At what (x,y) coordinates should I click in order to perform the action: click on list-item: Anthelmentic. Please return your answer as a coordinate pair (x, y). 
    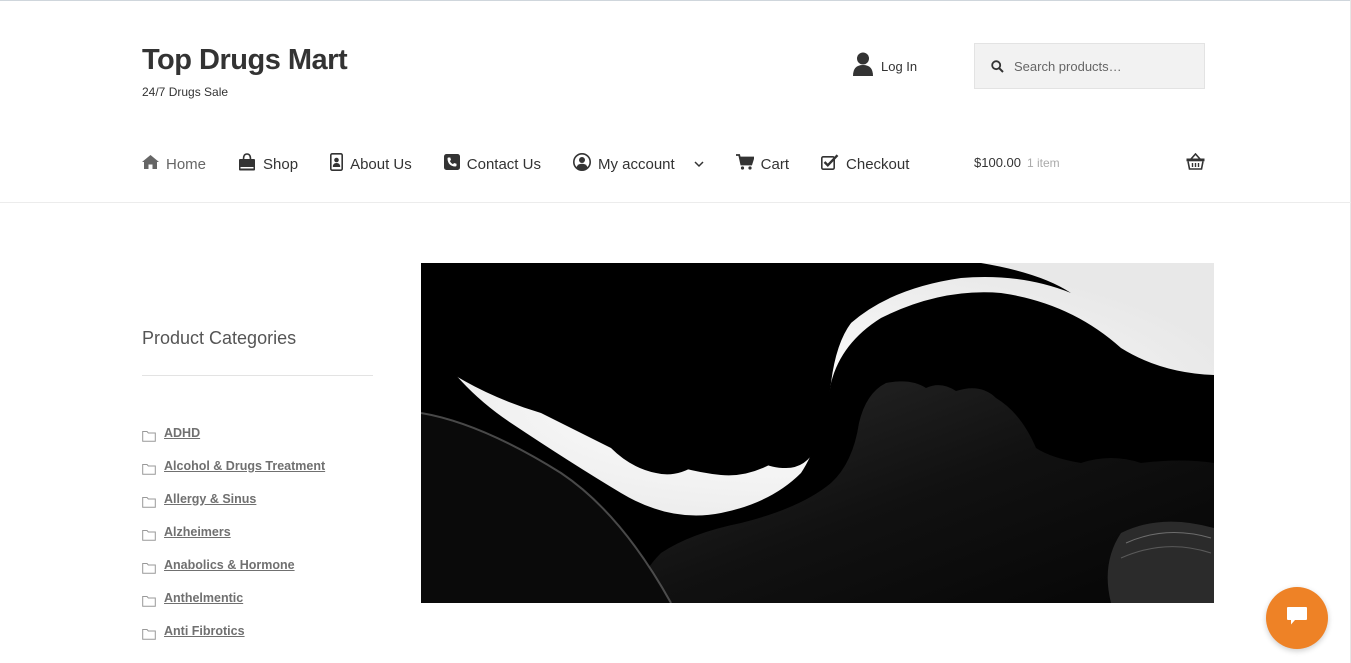
    Looking at the image, I should click on (233, 607).